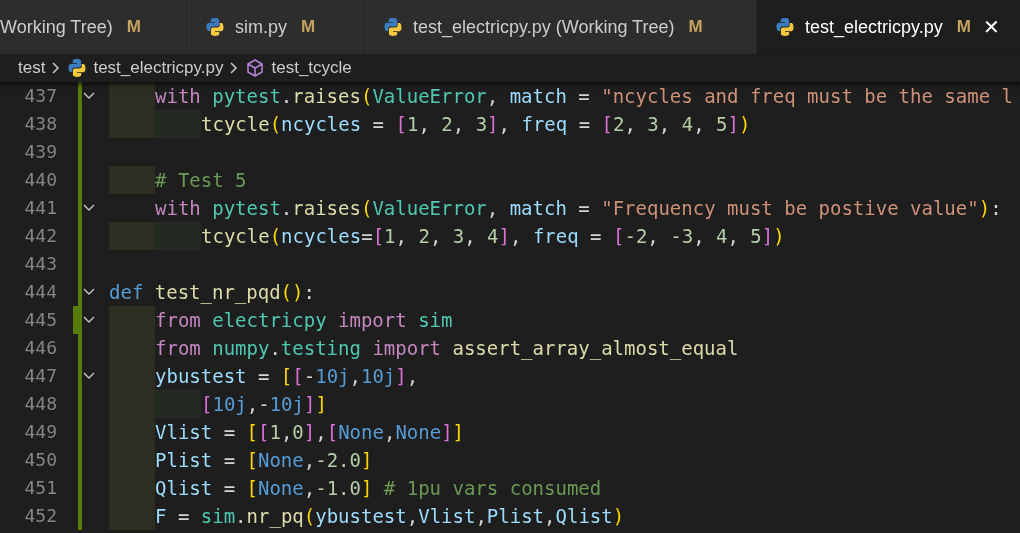 The image size is (1020, 533). I want to click on editor-tab: Working Tree) M, so click(93, 27).